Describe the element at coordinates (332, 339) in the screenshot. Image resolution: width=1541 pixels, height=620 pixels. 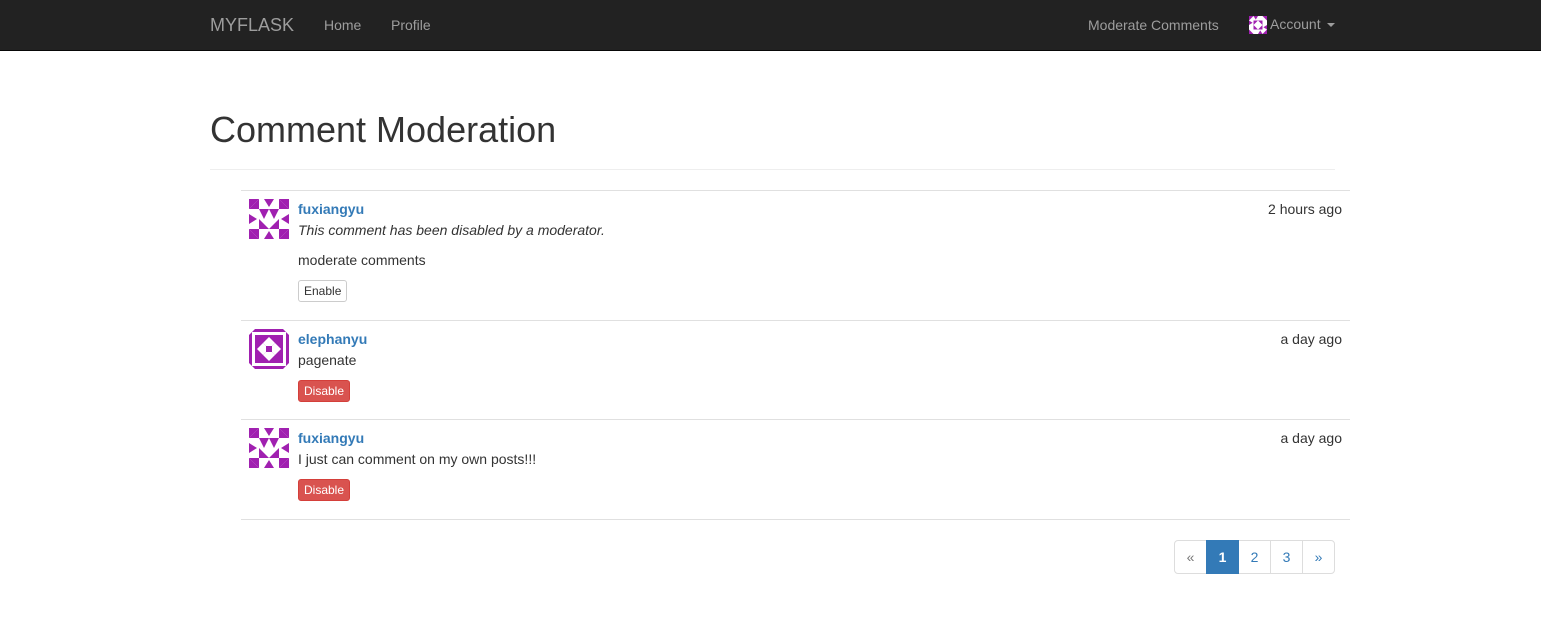
I see `comment-author-link: elephanyu` at that location.